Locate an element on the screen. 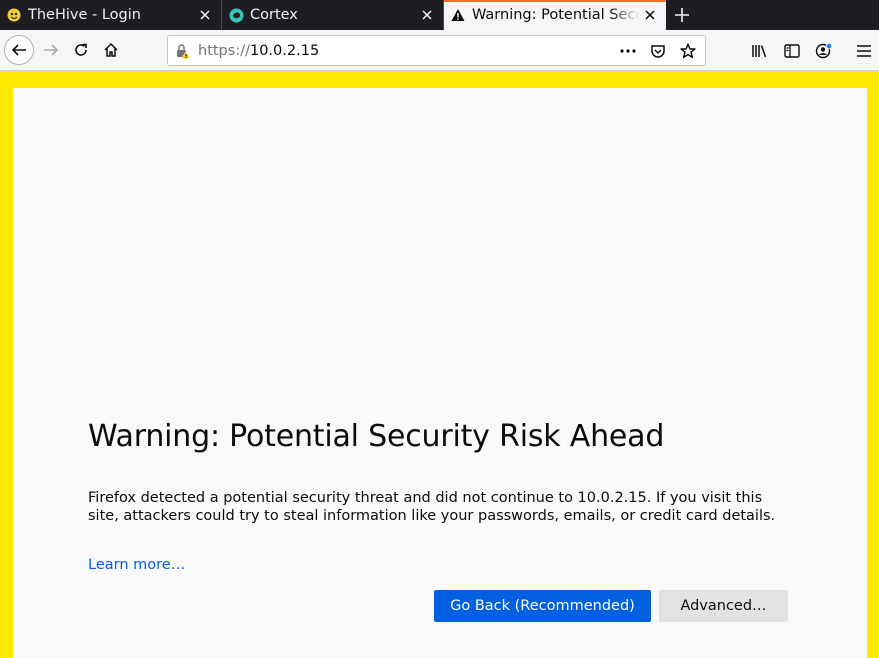  url-scheme: https:// is located at coordinates (224, 50).